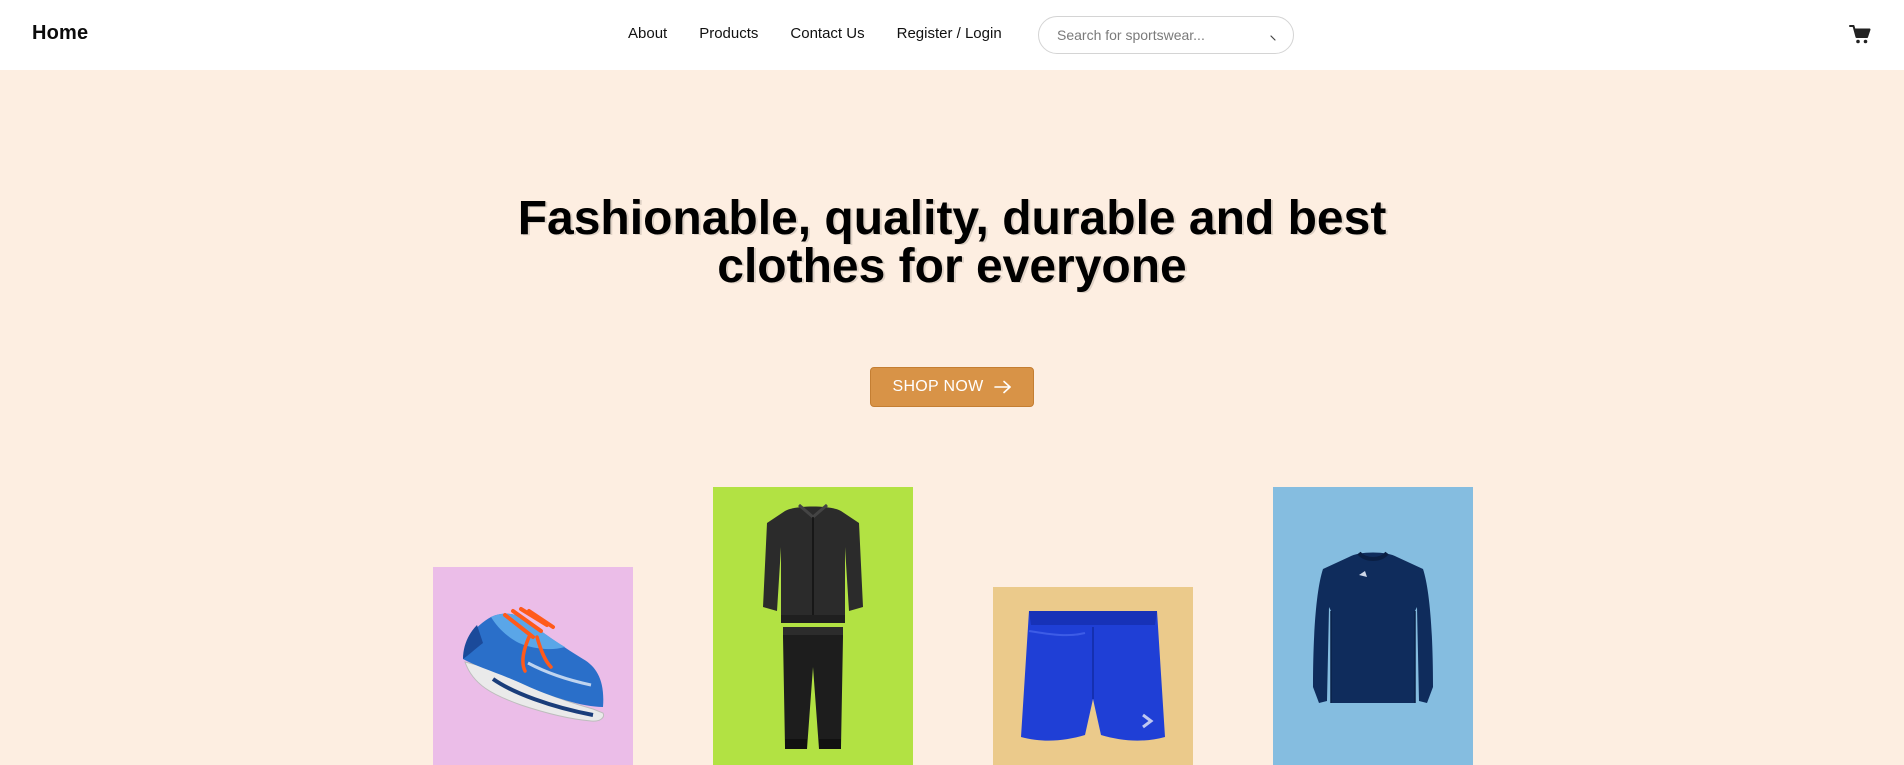 The height and width of the screenshot is (765, 1904). I want to click on arrow-right-icon, so click(1002, 387).